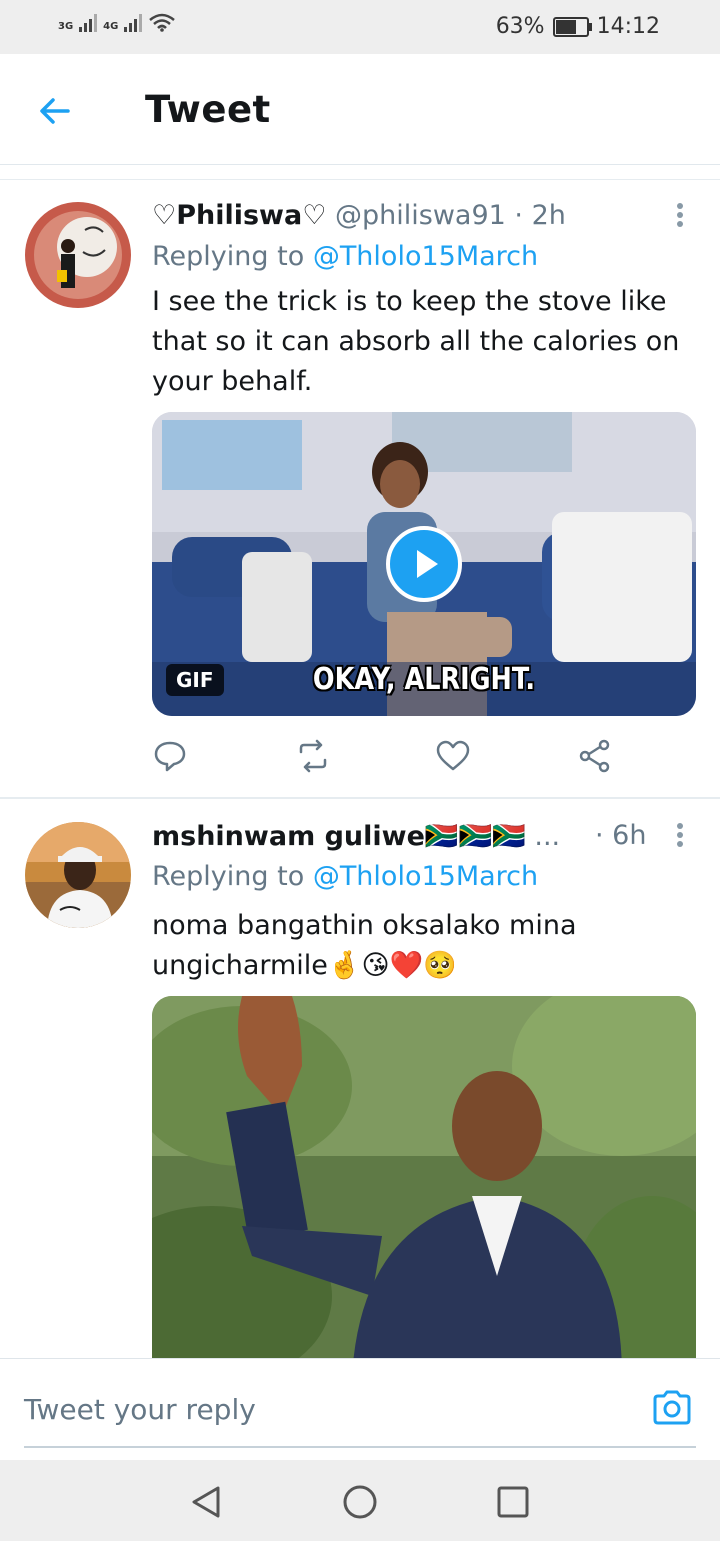 This screenshot has height=1541, width=720. What do you see at coordinates (206, 1502) in the screenshot?
I see `back-nav-icon` at bounding box center [206, 1502].